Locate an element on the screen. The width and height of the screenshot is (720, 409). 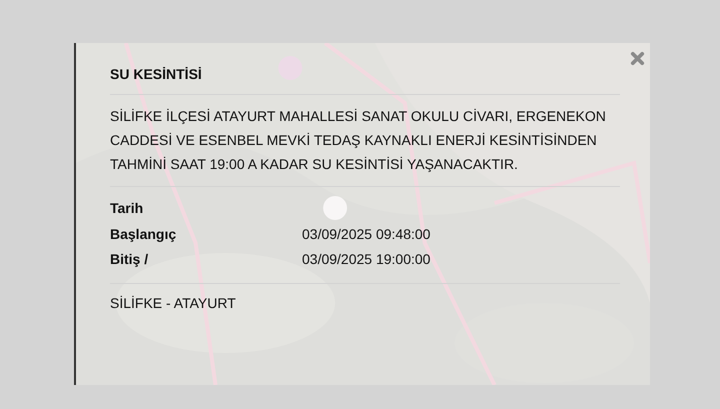
detail-value: 03/09/2025 19:00:00 is located at coordinates (367, 259).